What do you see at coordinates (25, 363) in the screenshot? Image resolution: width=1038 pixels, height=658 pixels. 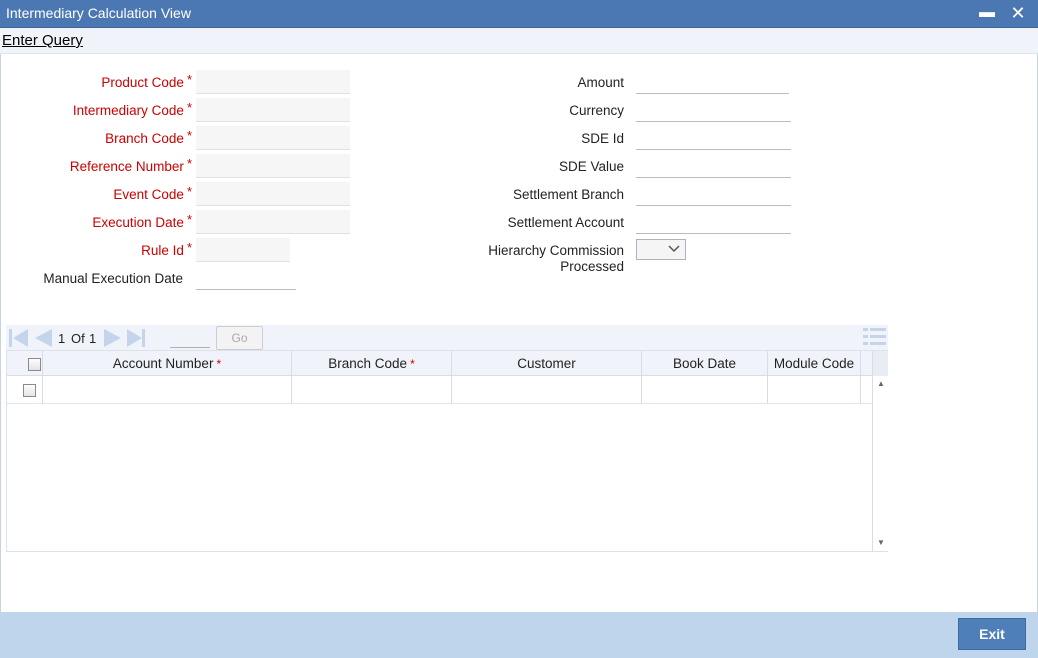 I see `header-select-all-cell` at bounding box center [25, 363].